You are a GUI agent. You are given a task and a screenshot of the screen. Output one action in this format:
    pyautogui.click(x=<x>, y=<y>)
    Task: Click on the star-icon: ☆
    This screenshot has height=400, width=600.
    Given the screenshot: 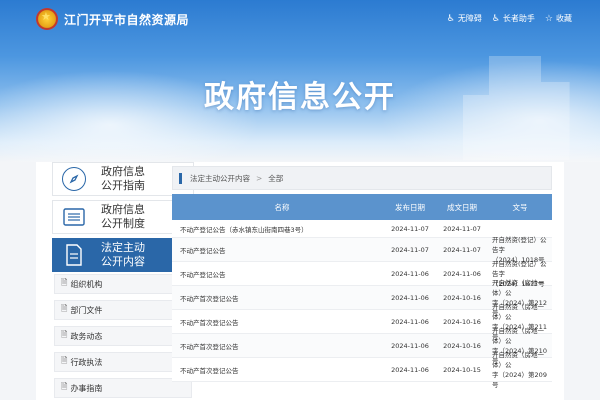 What is the action you would take?
    pyautogui.click(x=548, y=18)
    